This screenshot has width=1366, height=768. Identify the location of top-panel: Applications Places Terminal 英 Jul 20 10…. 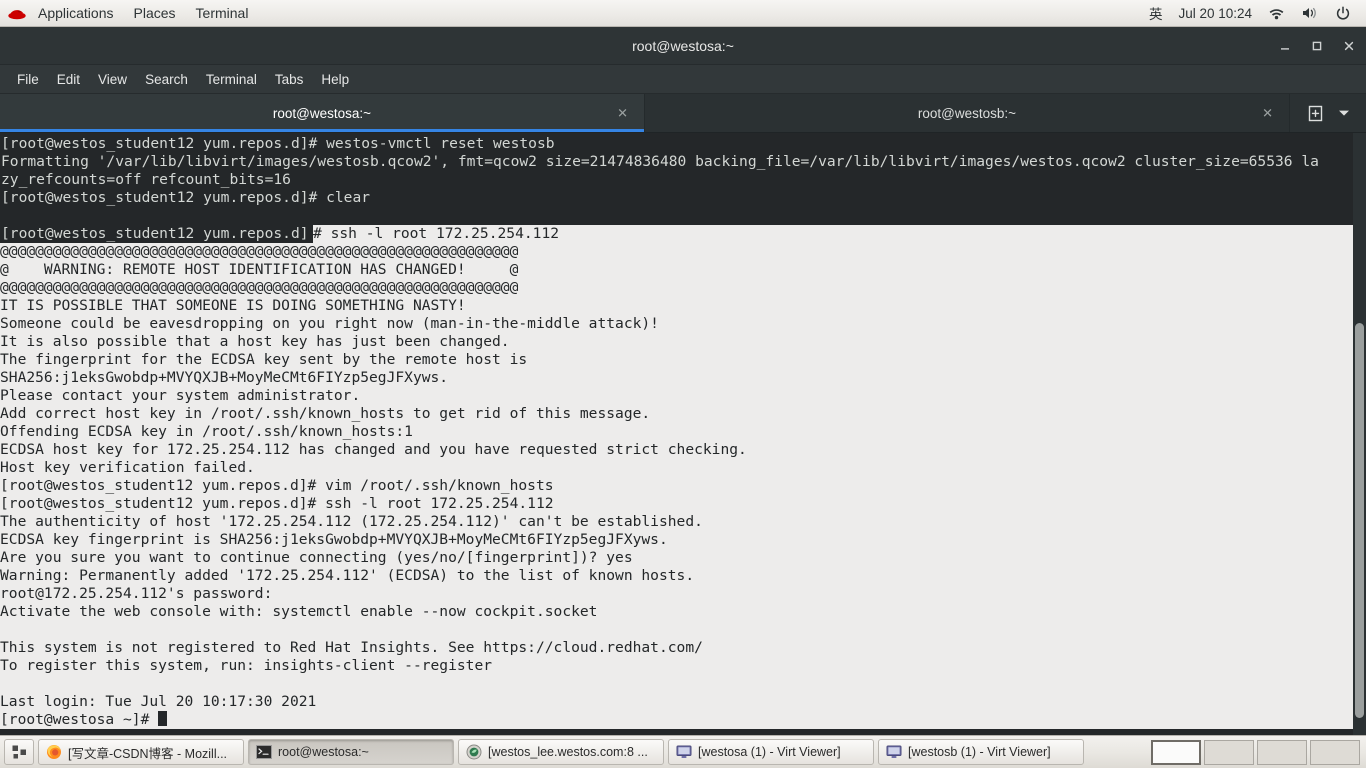
(683, 13).